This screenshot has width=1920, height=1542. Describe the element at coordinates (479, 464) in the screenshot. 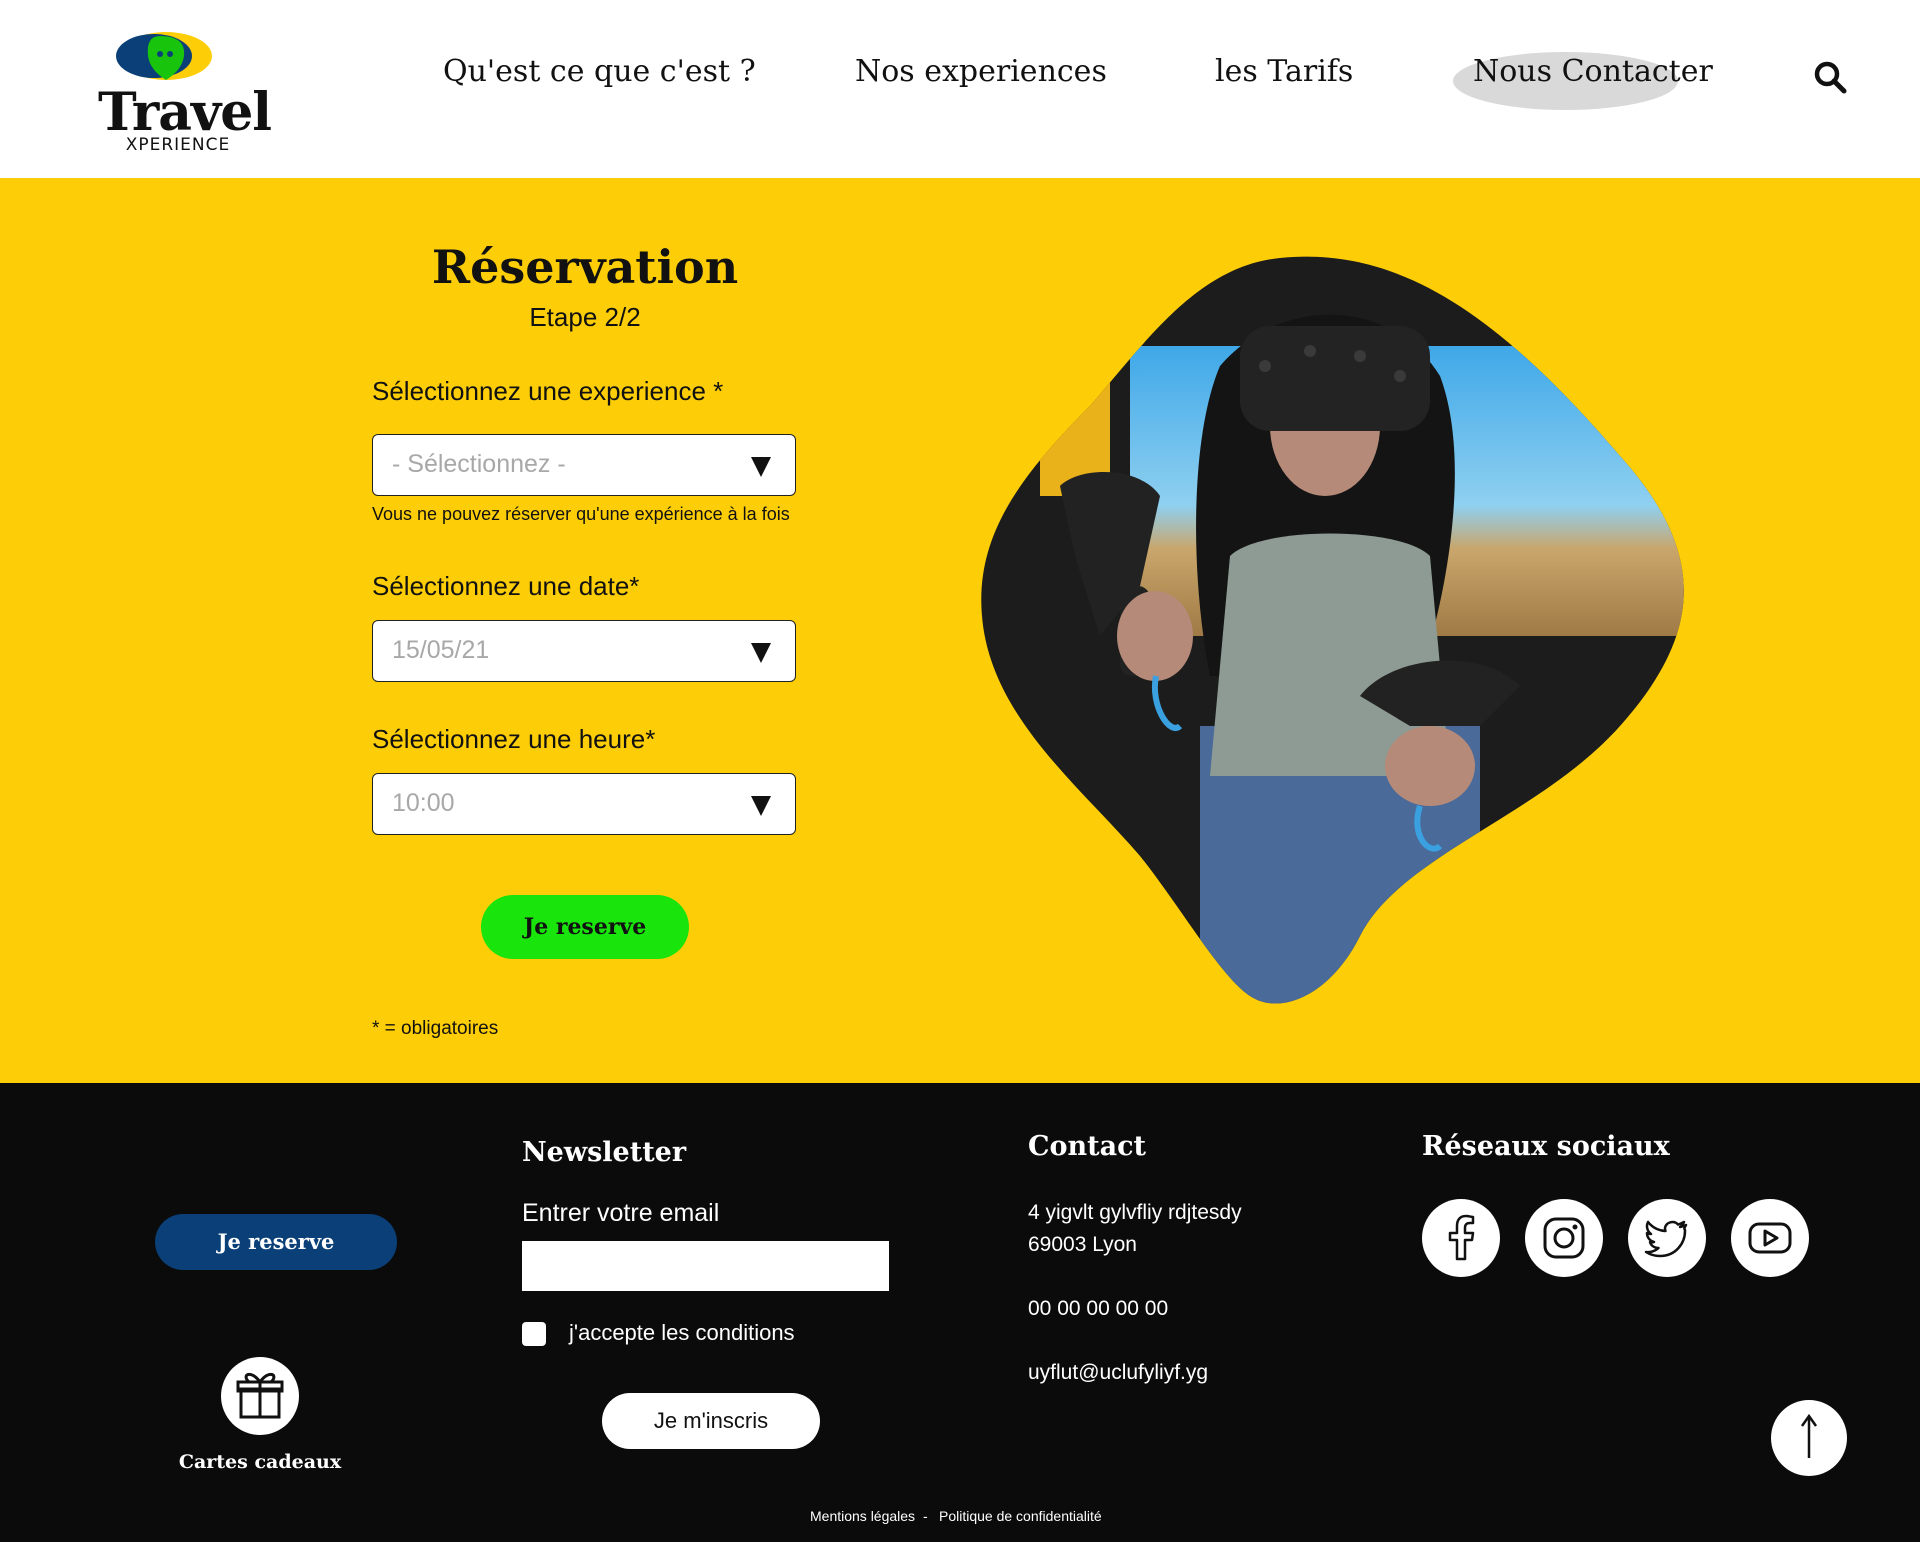

I see `experience-select-value: - Sélectionnez -` at that location.